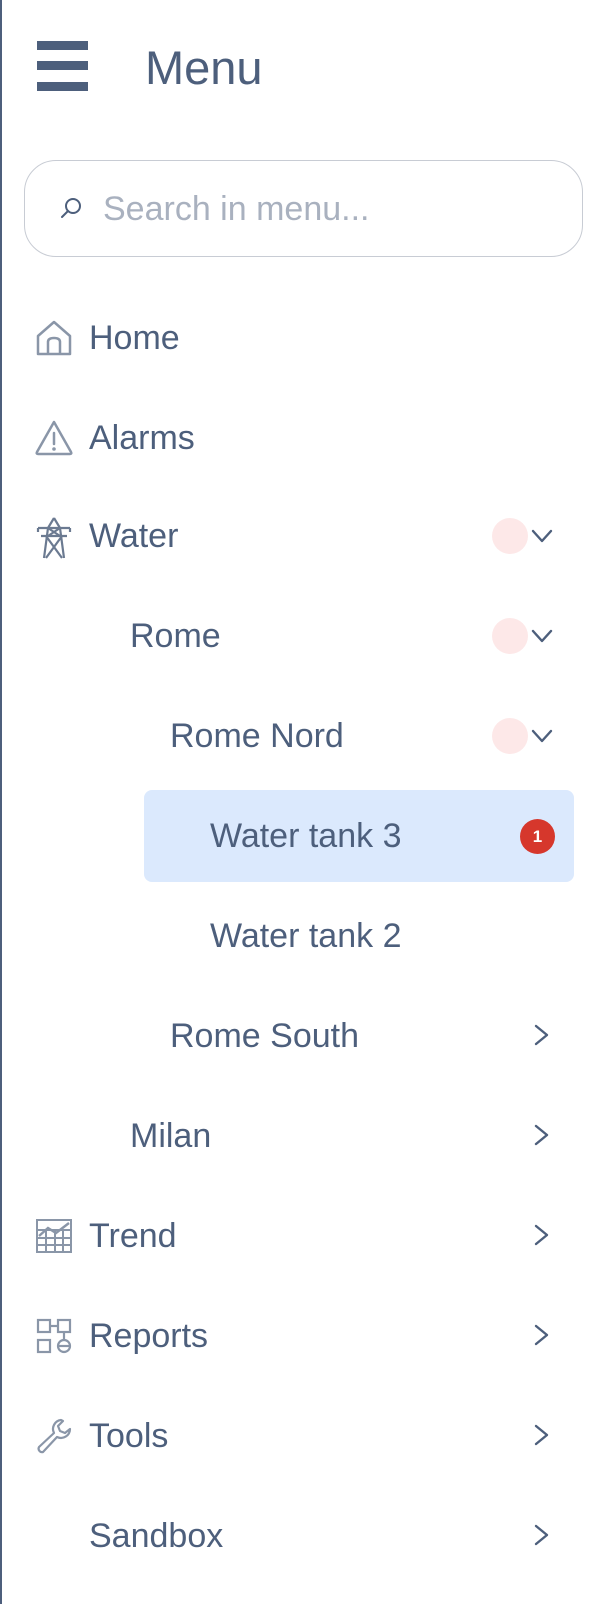 The height and width of the screenshot is (1604, 598). What do you see at coordinates (134, 536) in the screenshot?
I see `menu-item-label: Water` at bounding box center [134, 536].